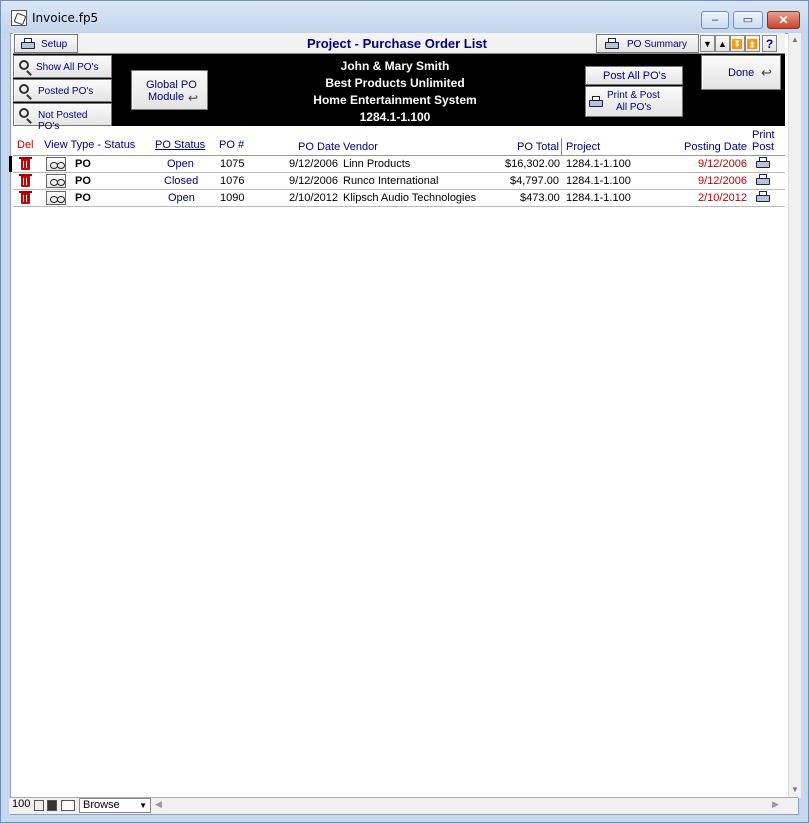 The width and height of the screenshot is (809, 823). Describe the element at coordinates (181, 181) in the screenshot. I see `row-status: Closed` at that location.